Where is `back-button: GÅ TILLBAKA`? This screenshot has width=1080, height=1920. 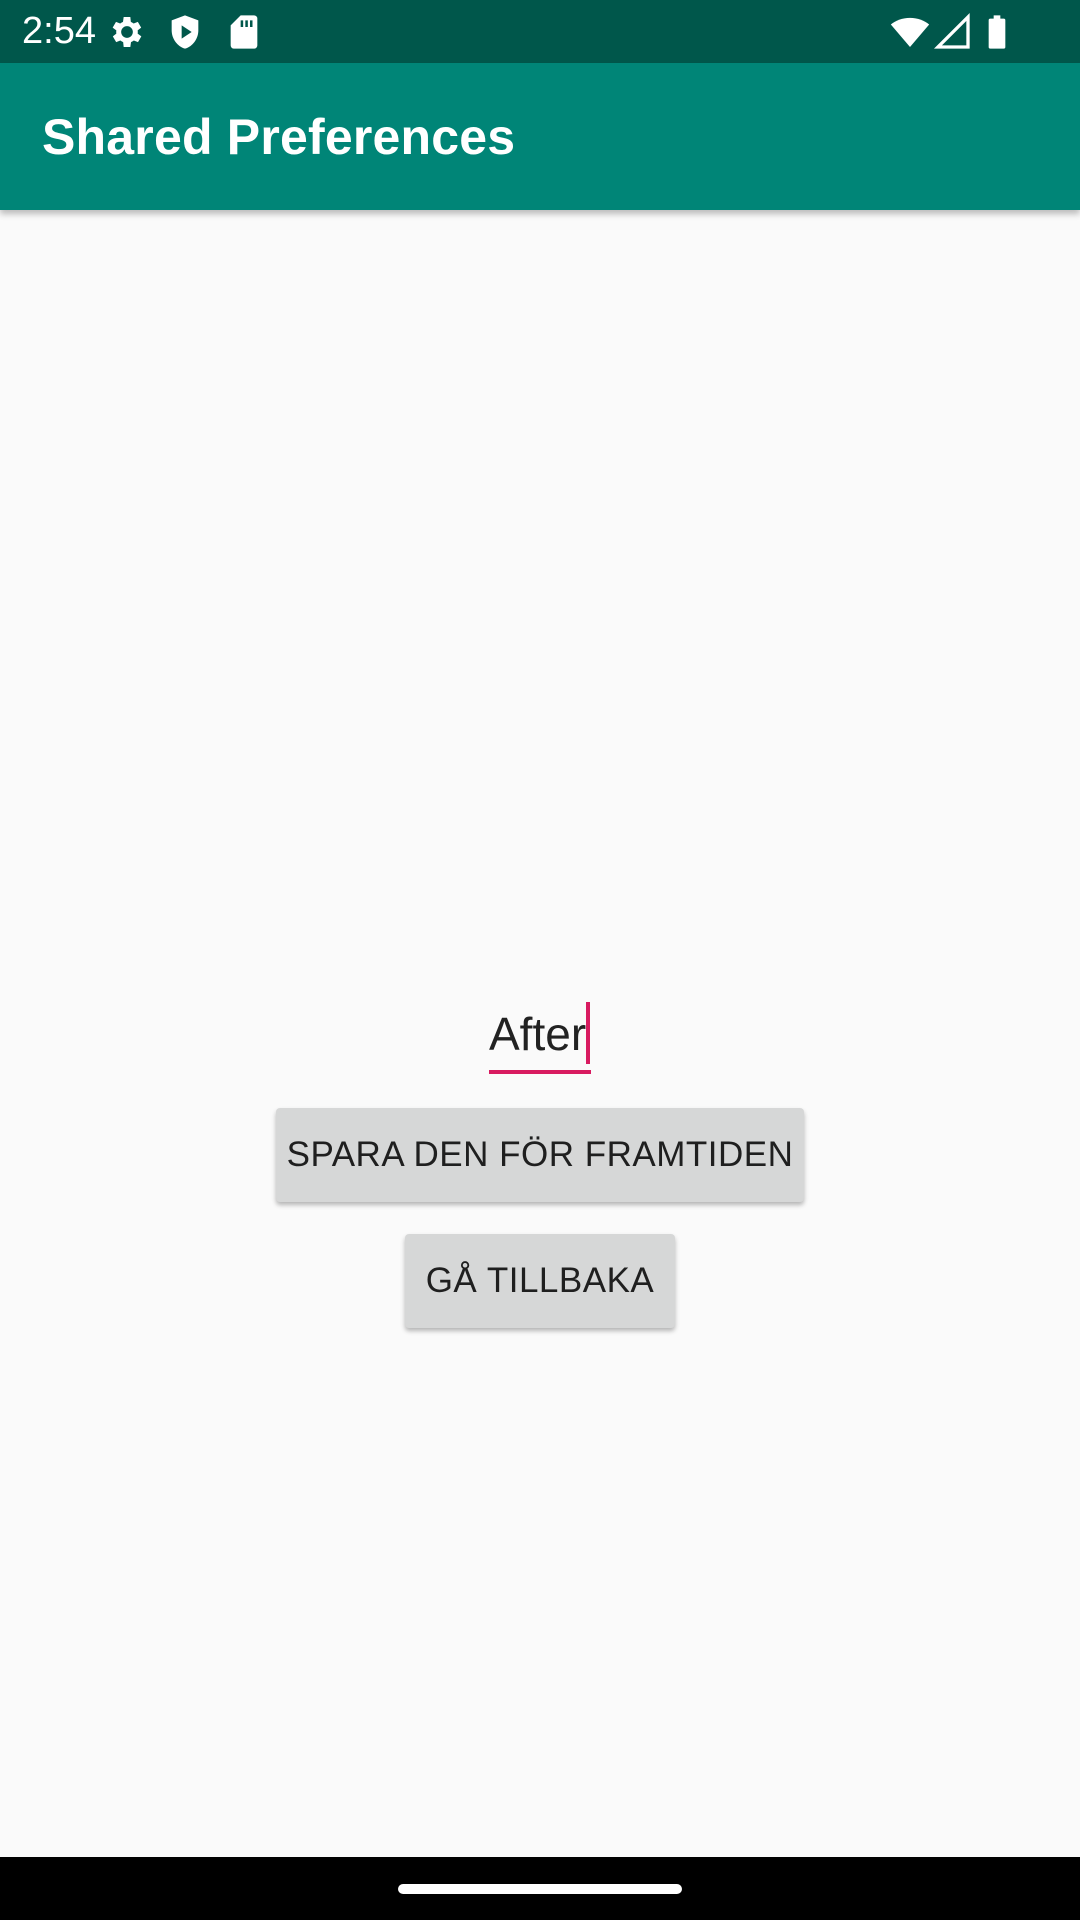 back-button: GÅ TILLBAKA is located at coordinates (540, 1281).